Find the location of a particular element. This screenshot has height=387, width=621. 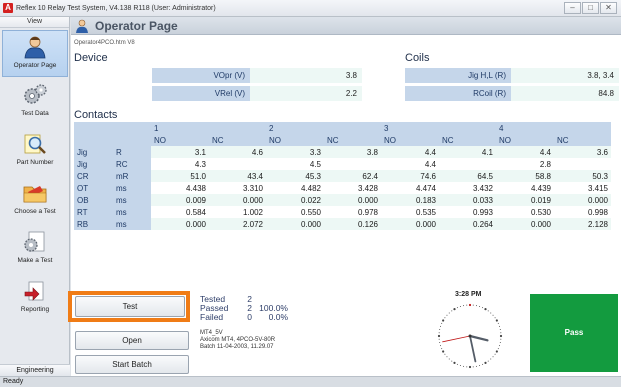

gears-icon is located at coordinates (35, 94).